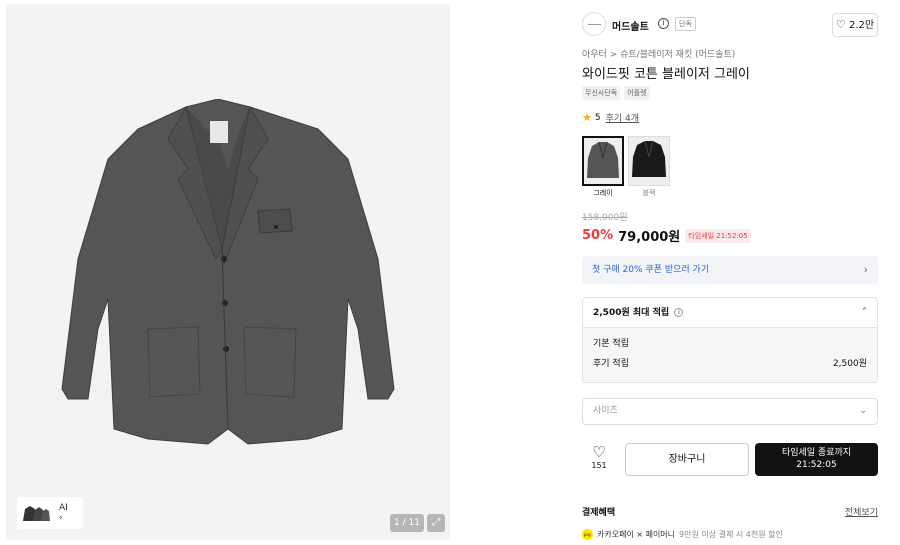  What do you see at coordinates (631, 313) in the screenshot?
I see `points-max: 2,500원 최대 적립` at bounding box center [631, 313].